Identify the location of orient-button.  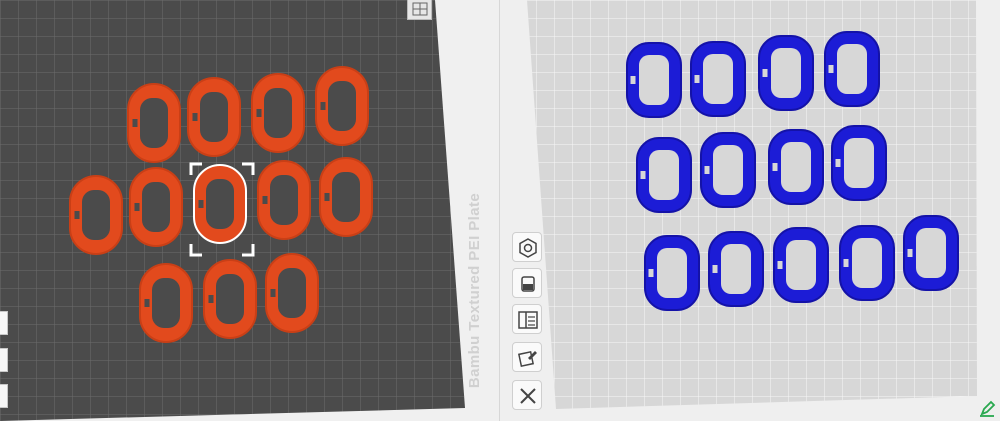
(527, 247).